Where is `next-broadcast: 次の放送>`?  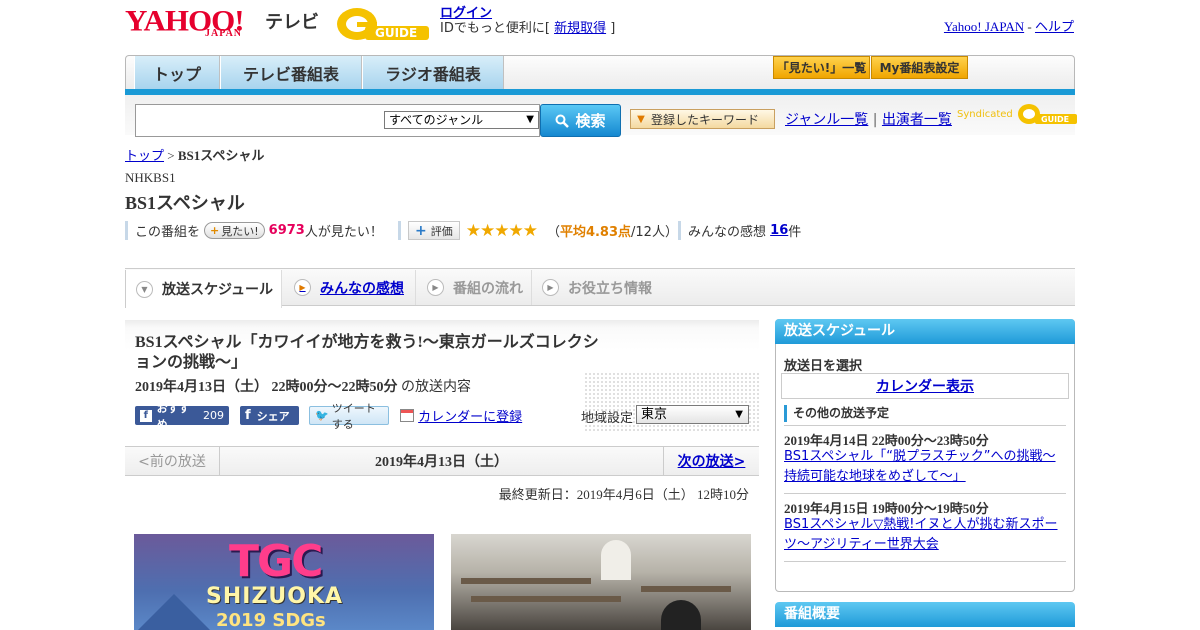 next-broadcast: 次の放送> is located at coordinates (711, 461).